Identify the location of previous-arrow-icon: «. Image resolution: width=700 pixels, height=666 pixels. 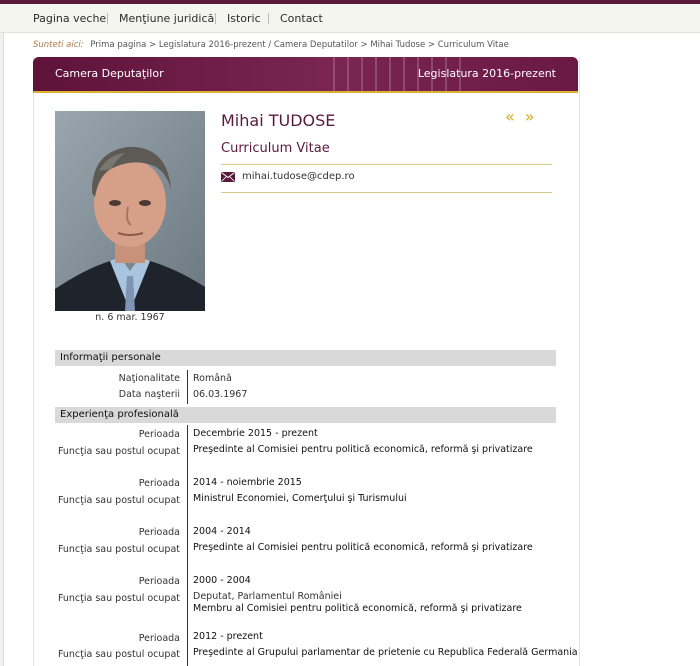
(515, 116).